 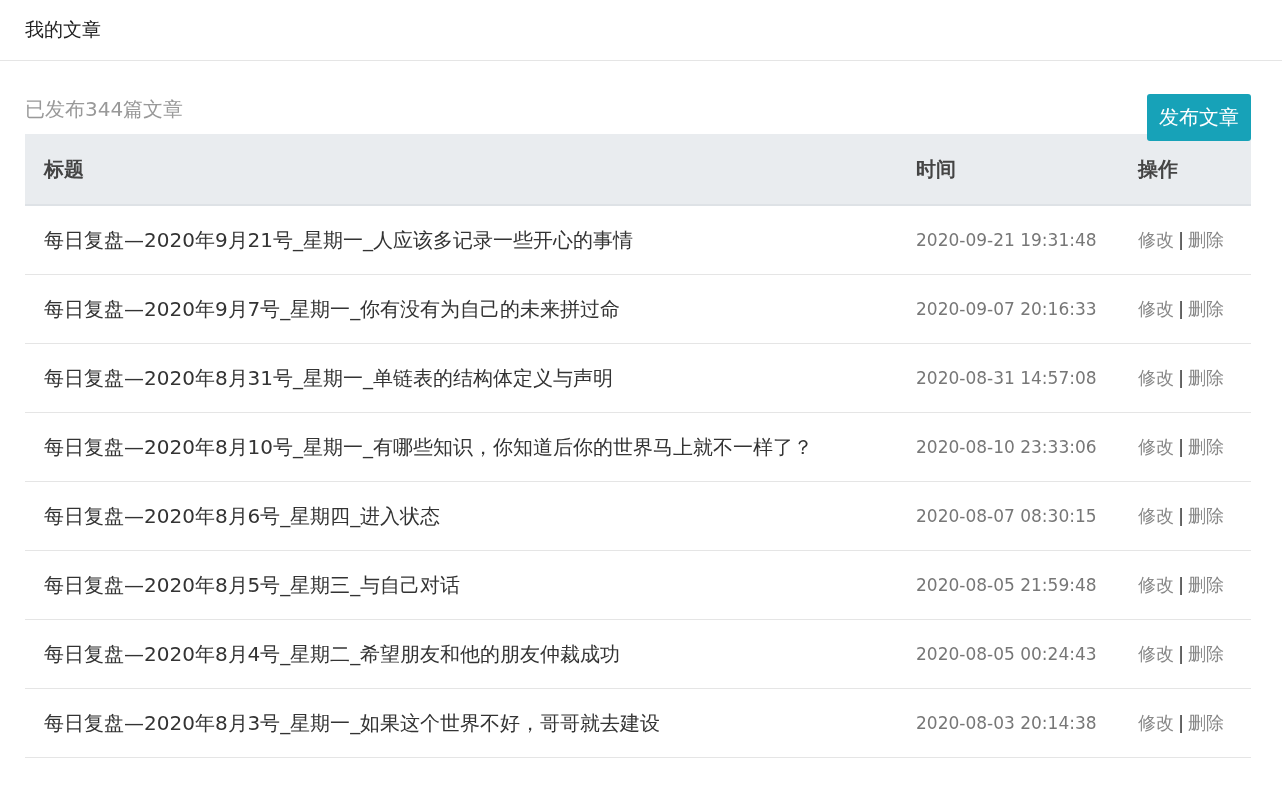 I want to click on column-header: 时间, so click(x=936, y=168).